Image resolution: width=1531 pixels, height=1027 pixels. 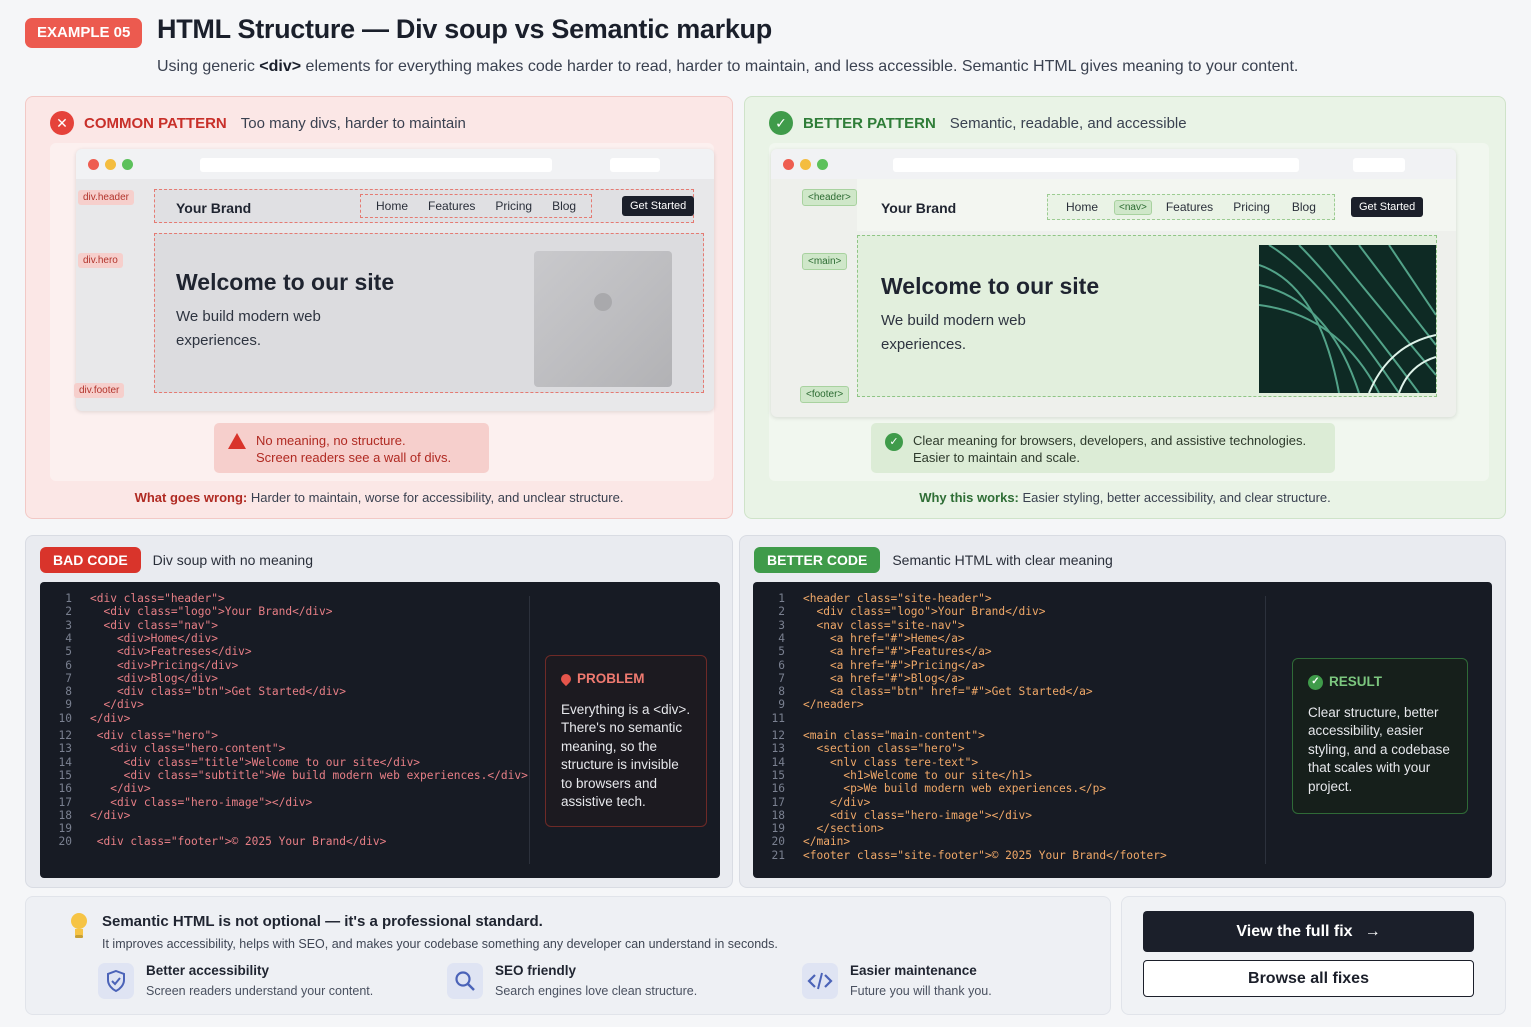 I want to click on example-badge: EXAMPLE 05, so click(x=84, y=33).